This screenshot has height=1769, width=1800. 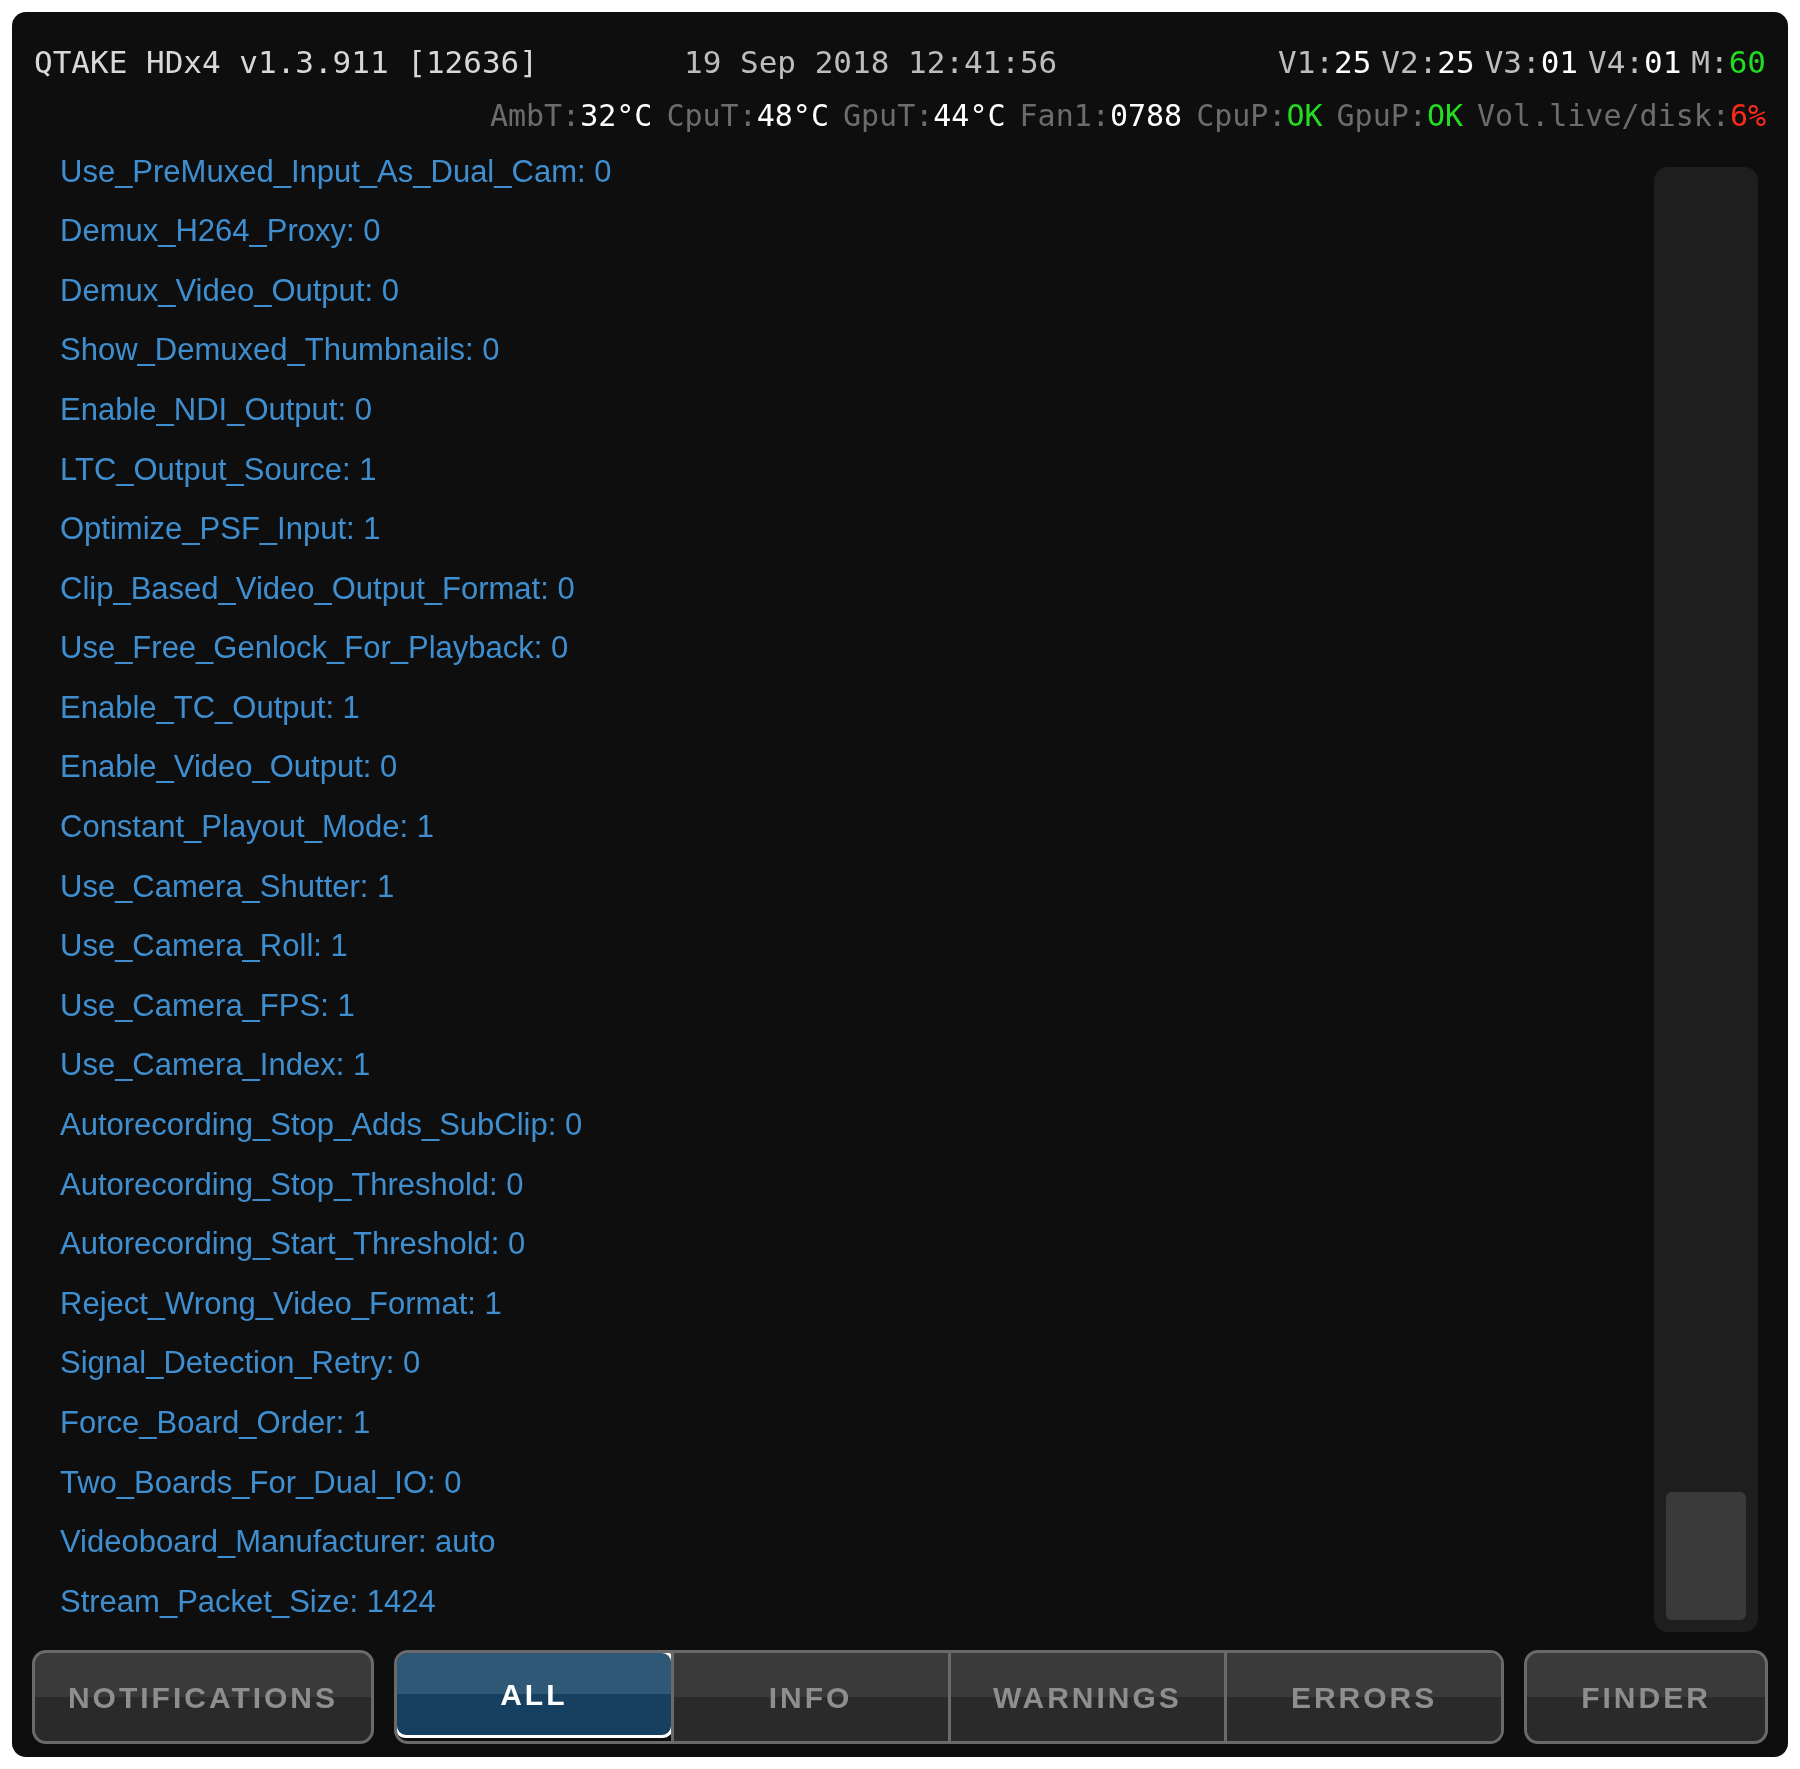 I want to click on rate-label: V1:, so click(x=1306, y=62).